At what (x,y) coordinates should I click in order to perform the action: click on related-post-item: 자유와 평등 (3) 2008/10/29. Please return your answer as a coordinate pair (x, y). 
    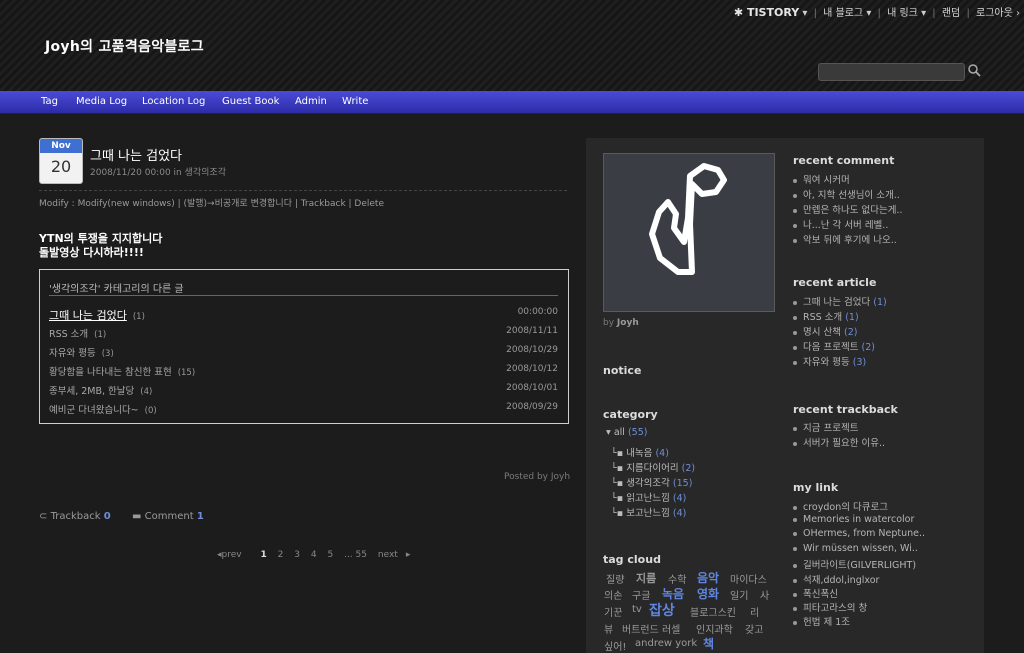
    Looking at the image, I should click on (303, 352).